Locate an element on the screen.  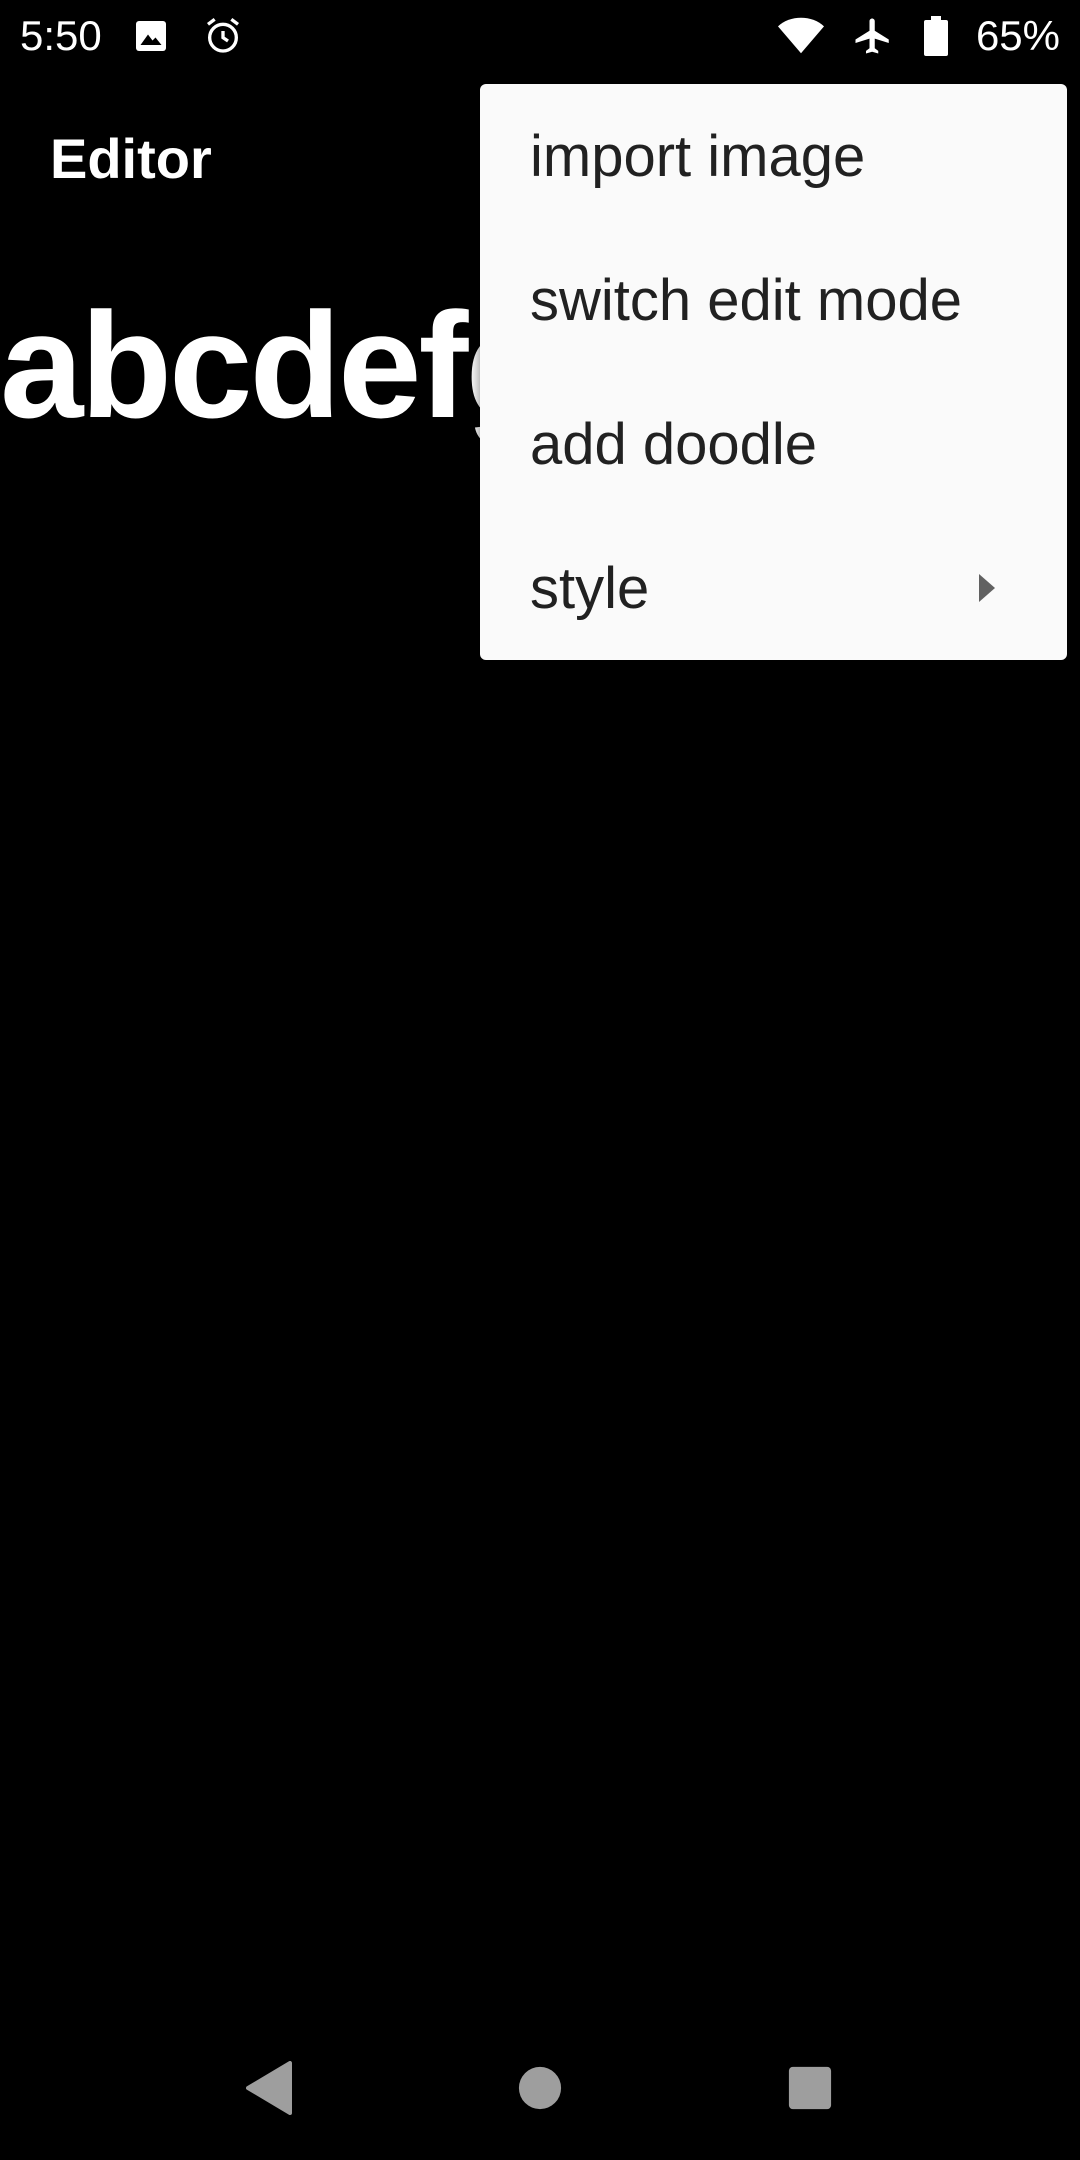
menu-item-import-image: import image is located at coordinates (773, 156).